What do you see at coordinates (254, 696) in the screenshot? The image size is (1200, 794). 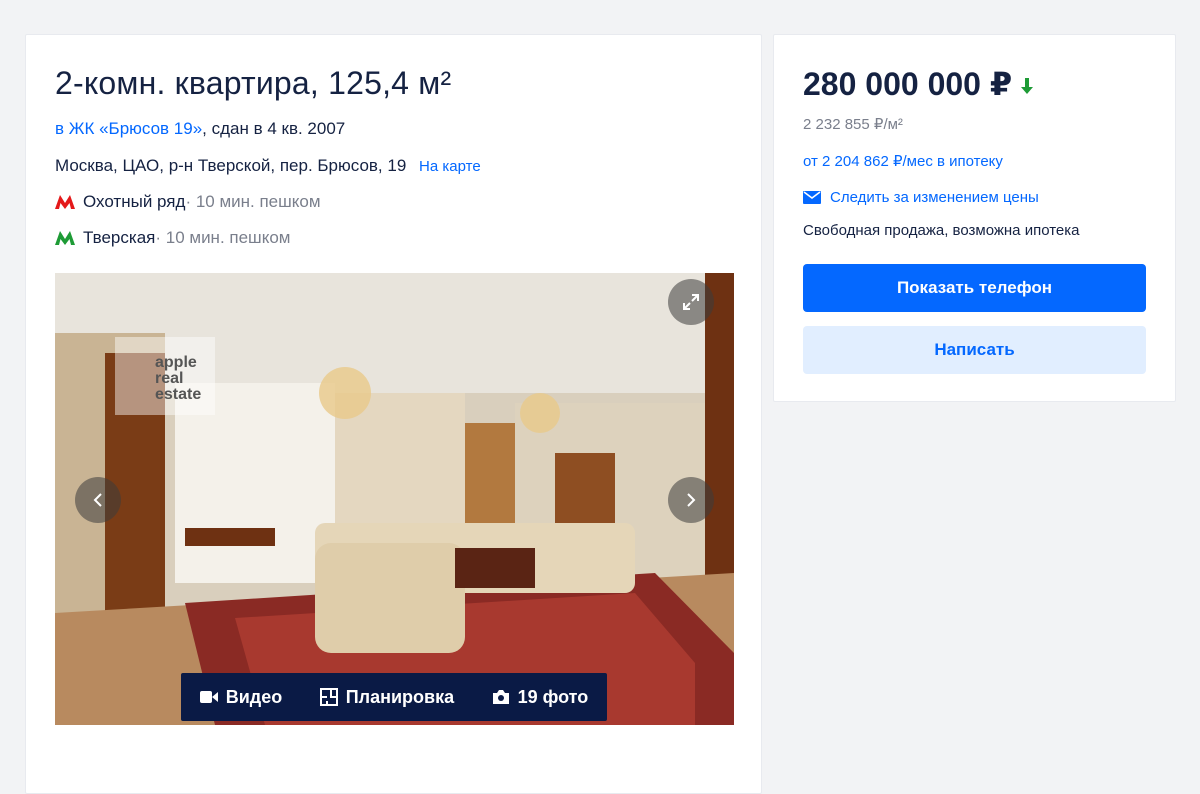 I see `video-label: Видео` at bounding box center [254, 696].